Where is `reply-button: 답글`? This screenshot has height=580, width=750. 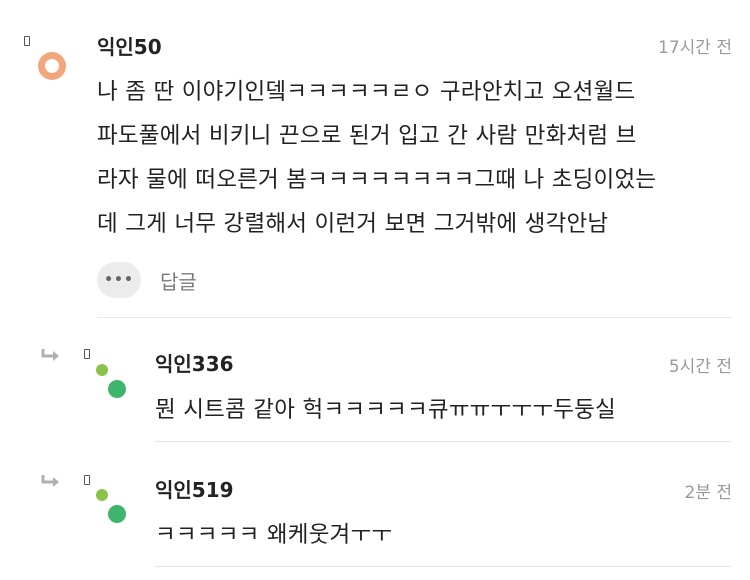
reply-button: 답글 is located at coordinates (178, 280).